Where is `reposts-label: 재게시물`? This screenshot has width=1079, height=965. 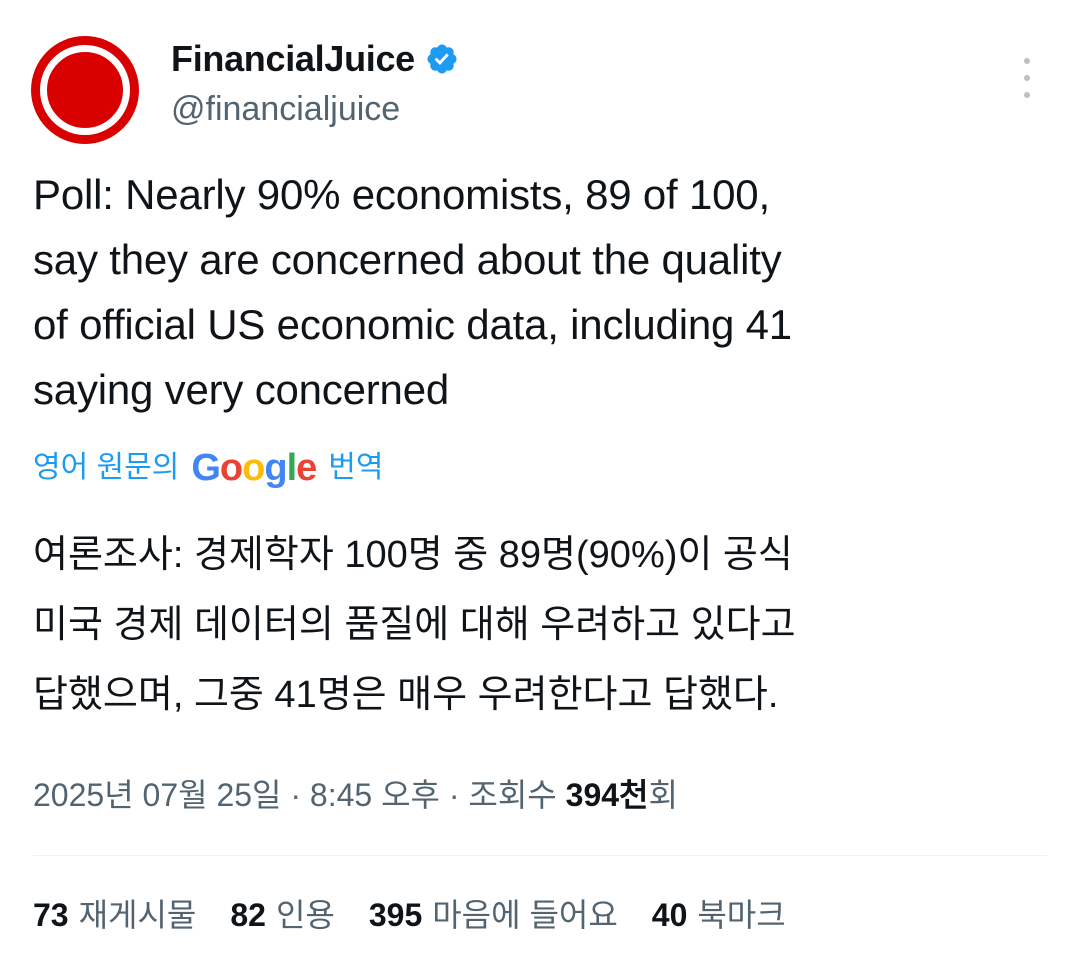
reposts-label: 재게시물 is located at coordinates (137, 915).